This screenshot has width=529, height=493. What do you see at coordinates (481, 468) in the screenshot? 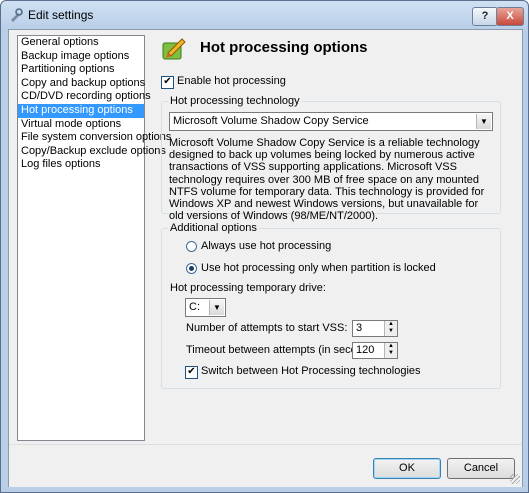
I see `cancel-button: Cancel` at bounding box center [481, 468].